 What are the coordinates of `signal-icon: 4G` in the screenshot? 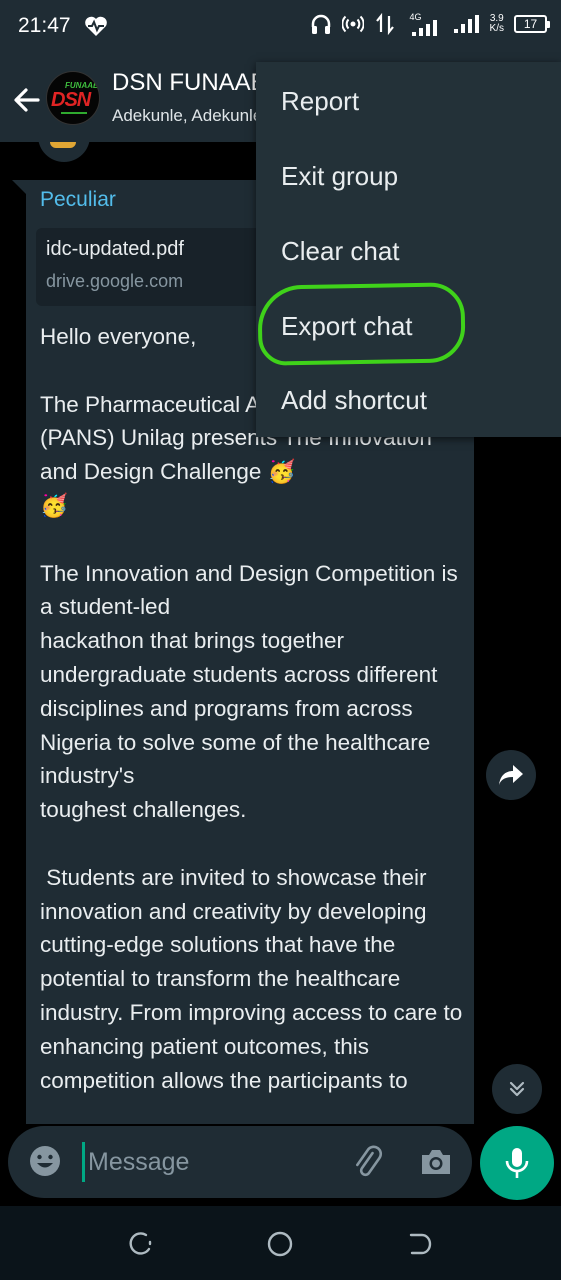 It's located at (425, 24).